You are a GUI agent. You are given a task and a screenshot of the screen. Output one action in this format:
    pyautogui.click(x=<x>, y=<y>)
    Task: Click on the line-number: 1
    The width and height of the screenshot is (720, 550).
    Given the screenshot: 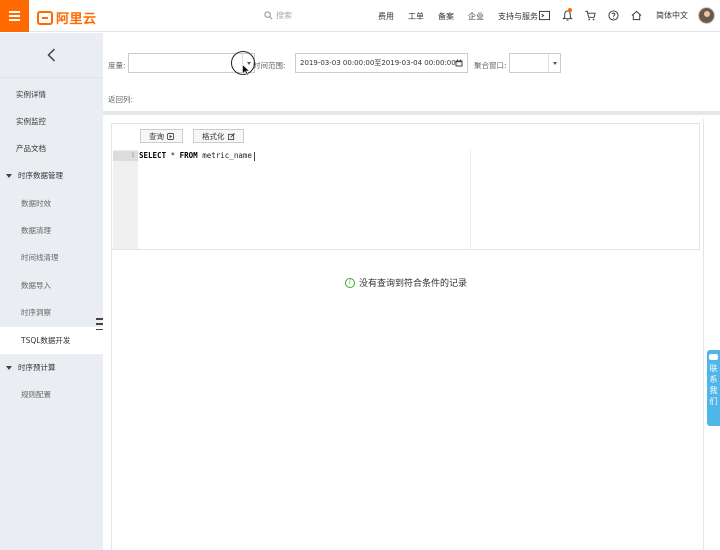 What is the action you would take?
    pyautogui.click(x=125, y=156)
    